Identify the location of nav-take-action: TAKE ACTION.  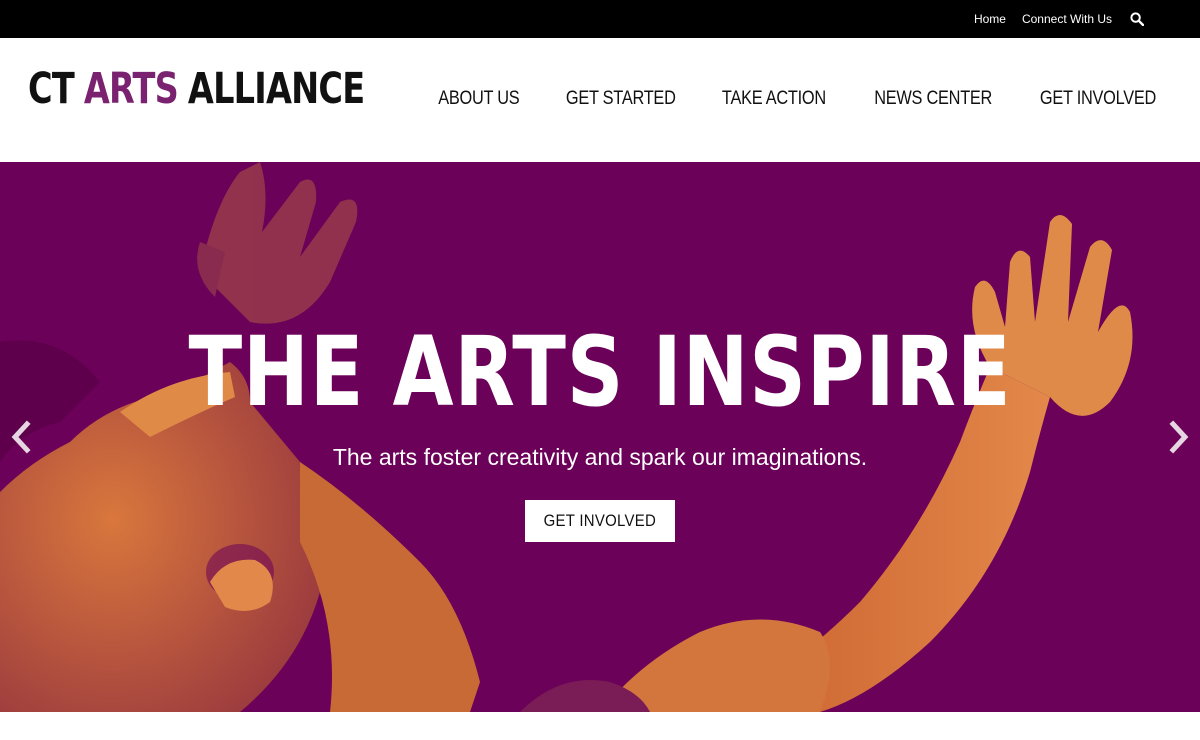
(774, 99).